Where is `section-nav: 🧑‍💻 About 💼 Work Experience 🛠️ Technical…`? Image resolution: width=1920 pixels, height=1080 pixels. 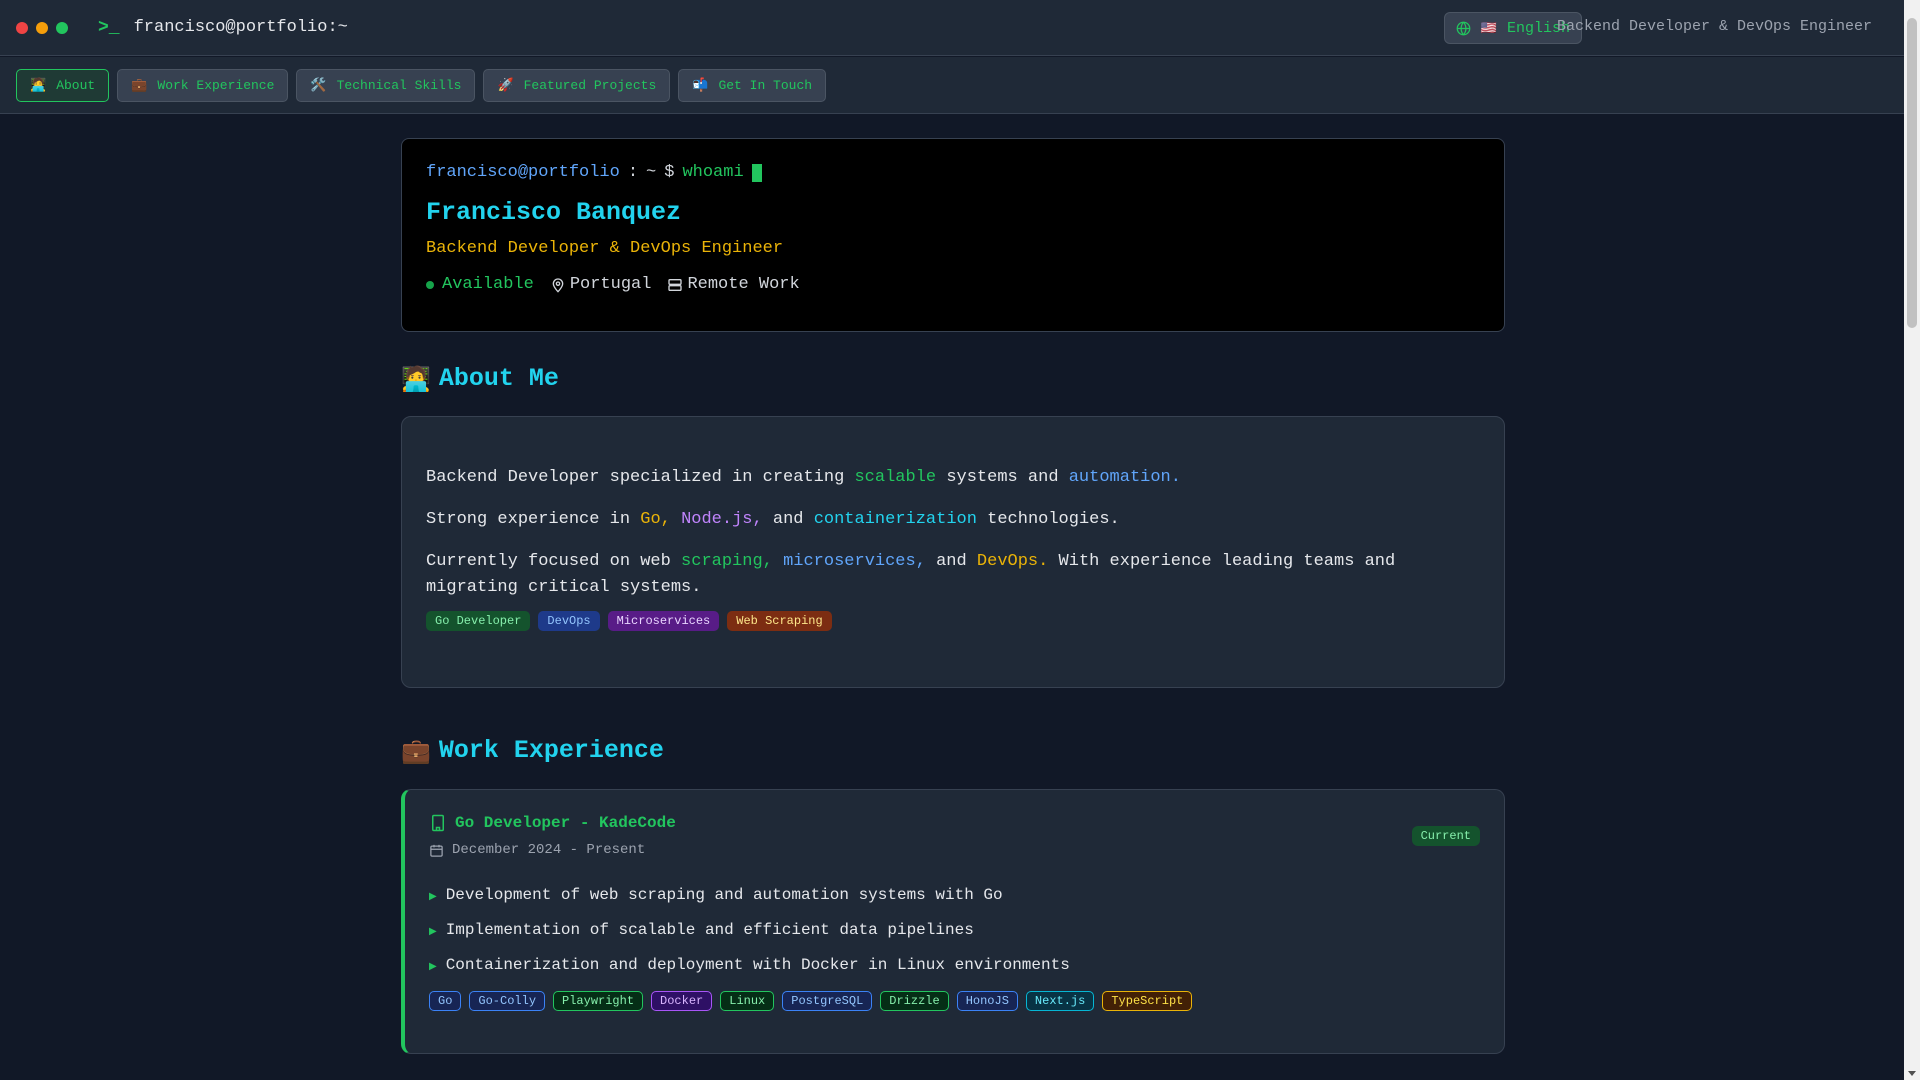 section-nav: 🧑‍💻 About 💼 Work Experience 🛠️ Technical… is located at coordinates (952, 85).